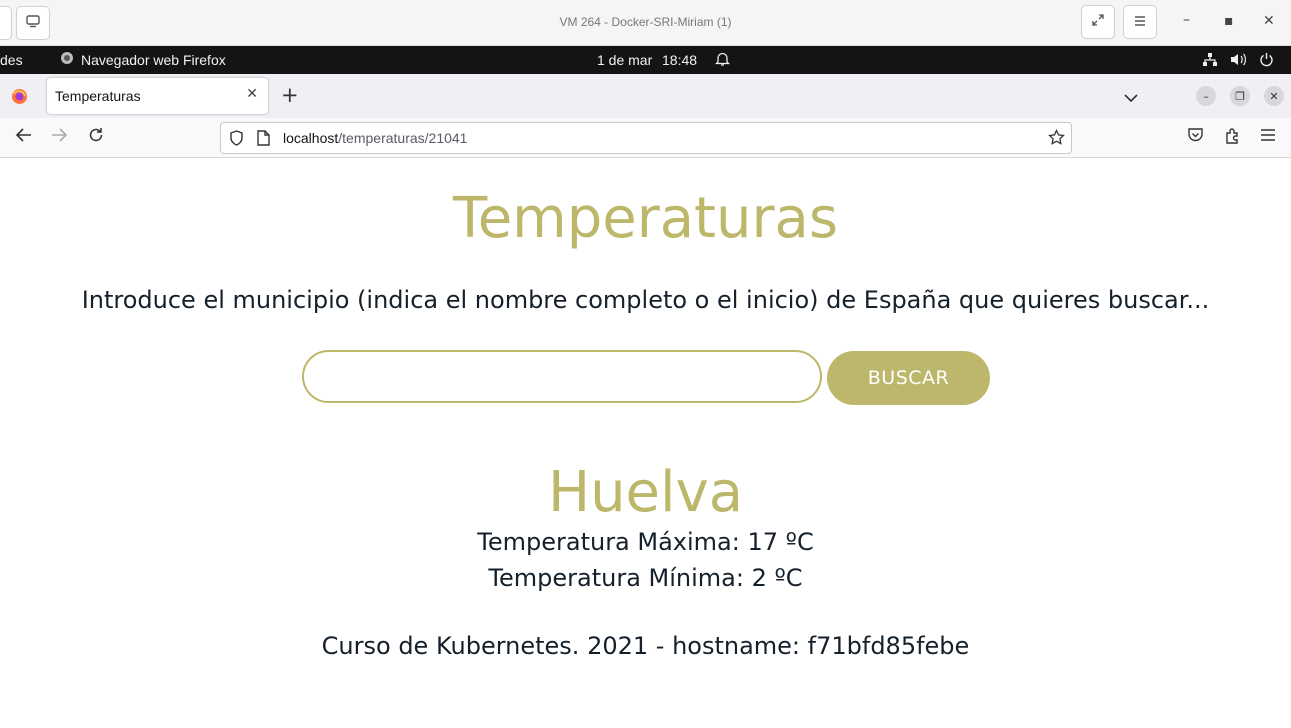 The image size is (1291, 728). I want to click on navigation-toolbar: localhost/temperaturas/21041, so click(645, 138).